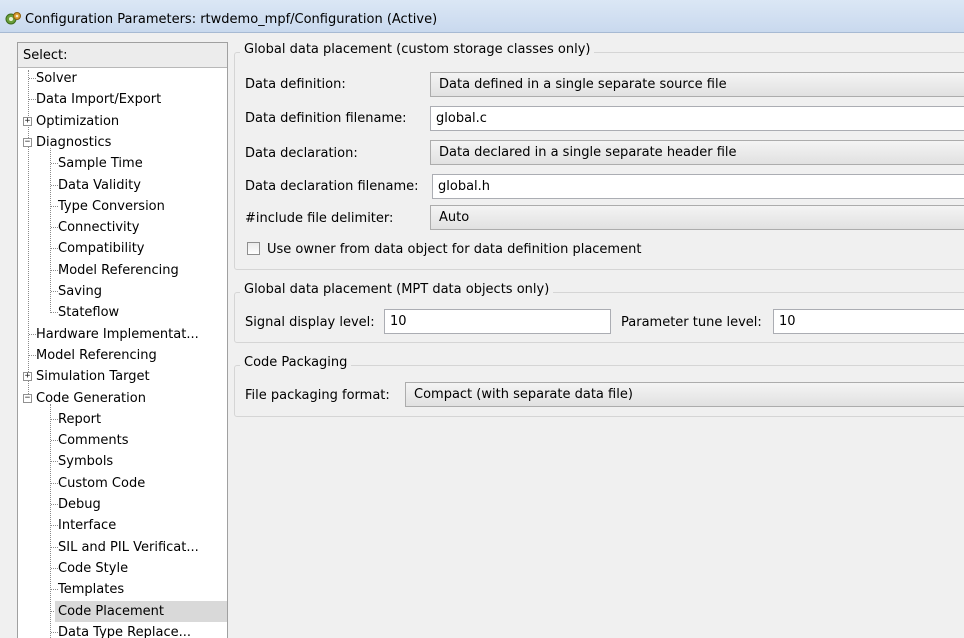 The image size is (964, 638). I want to click on tree-item: Code Placement, so click(141, 611).